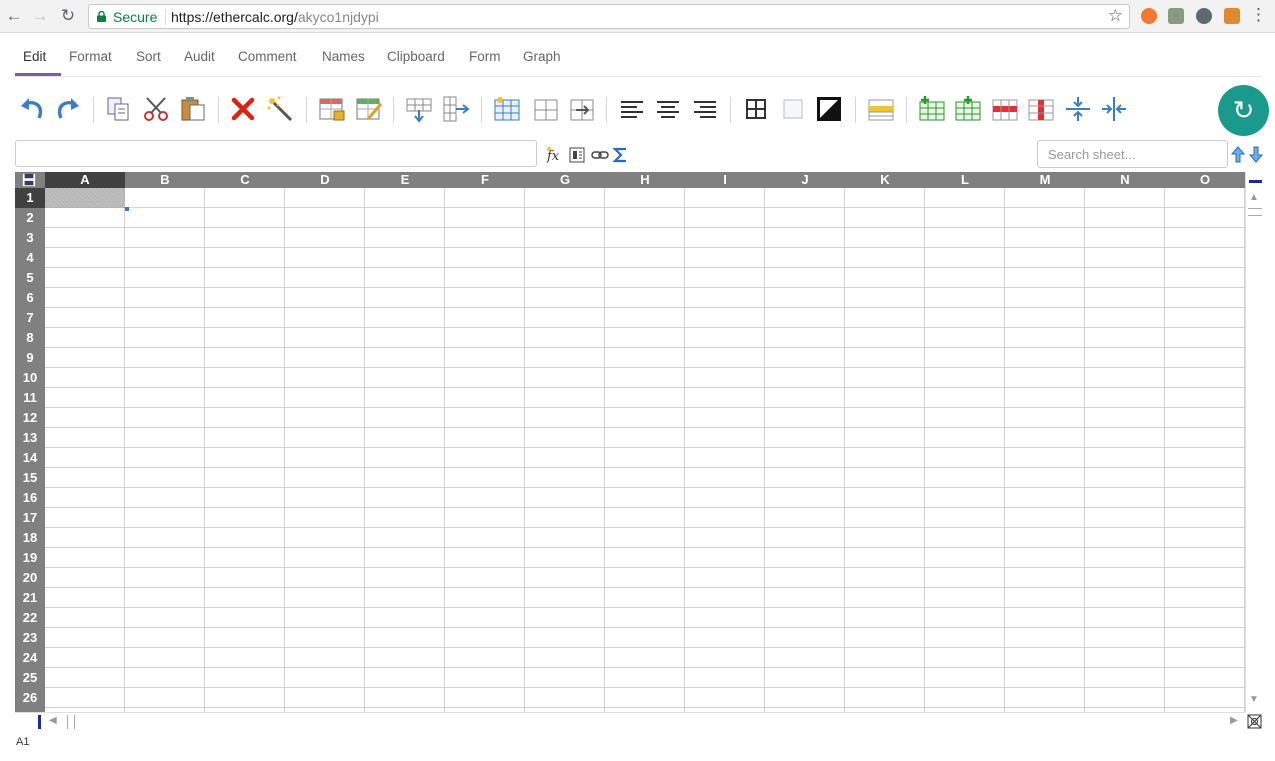 This screenshot has width=1275, height=761. Describe the element at coordinates (30, 678) in the screenshot. I see `row-header-25: 25` at that location.